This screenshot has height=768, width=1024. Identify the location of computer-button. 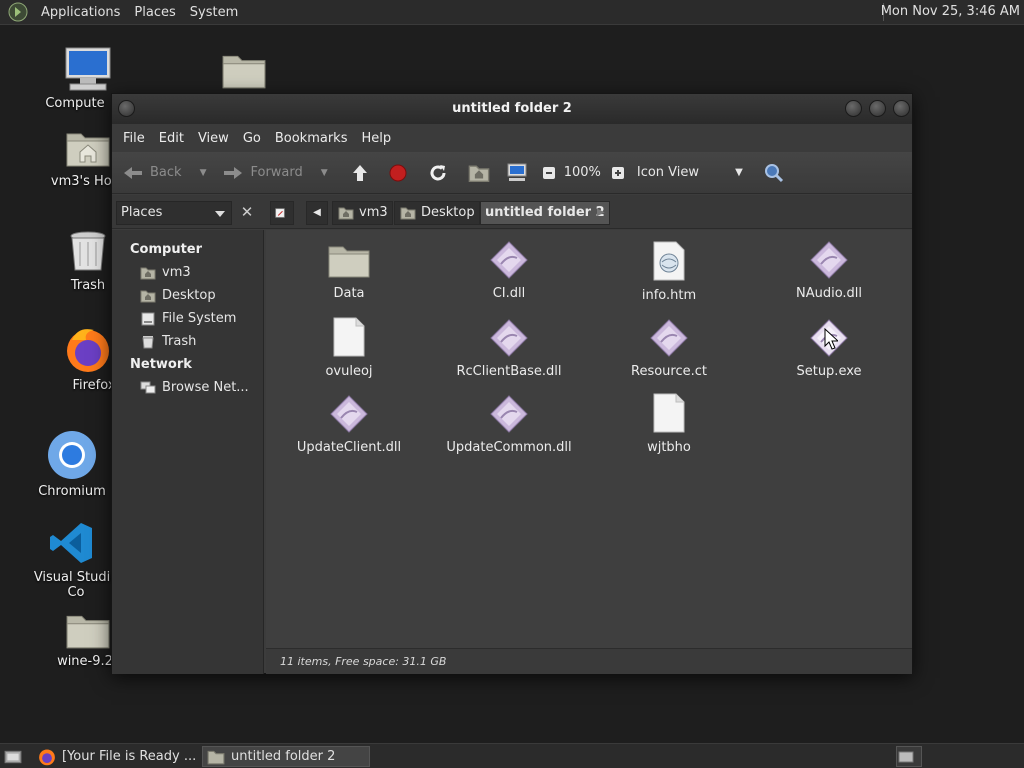
(520, 173).